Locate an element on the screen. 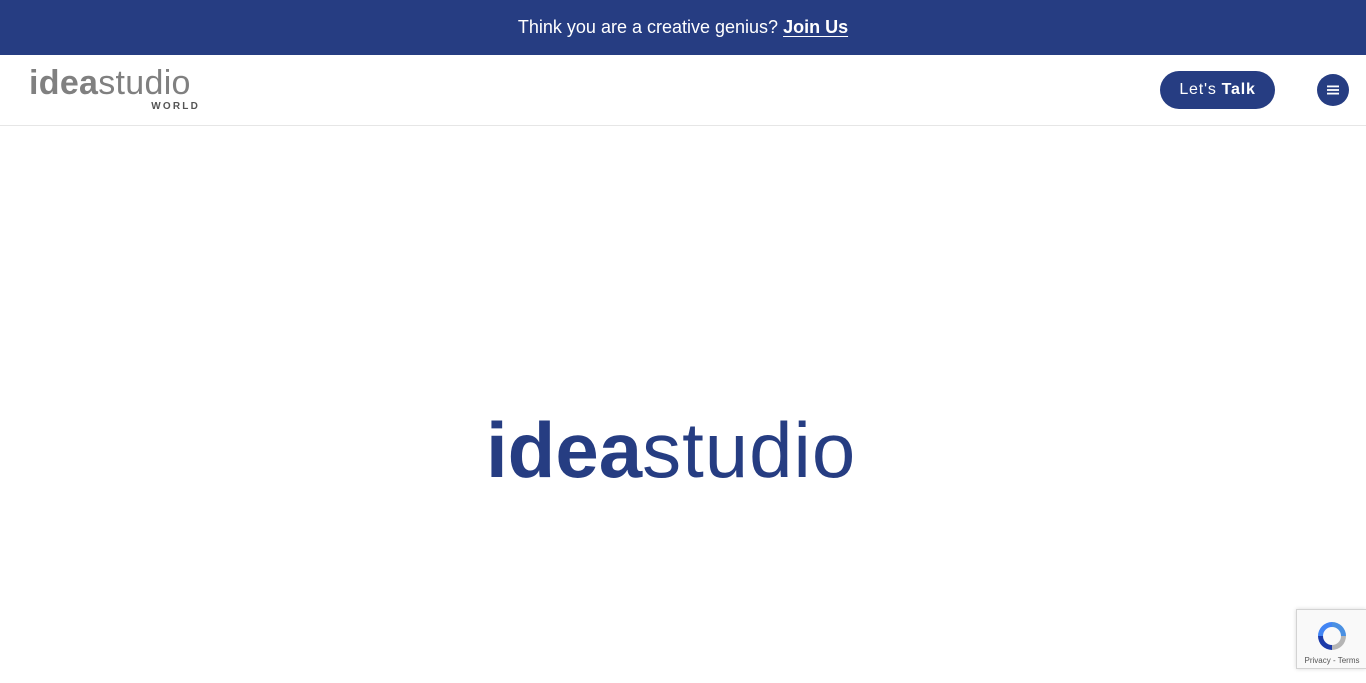 The height and width of the screenshot is (683, 1366). recaptcha-terms-link: Terms is located at coordinates (1349, 660).